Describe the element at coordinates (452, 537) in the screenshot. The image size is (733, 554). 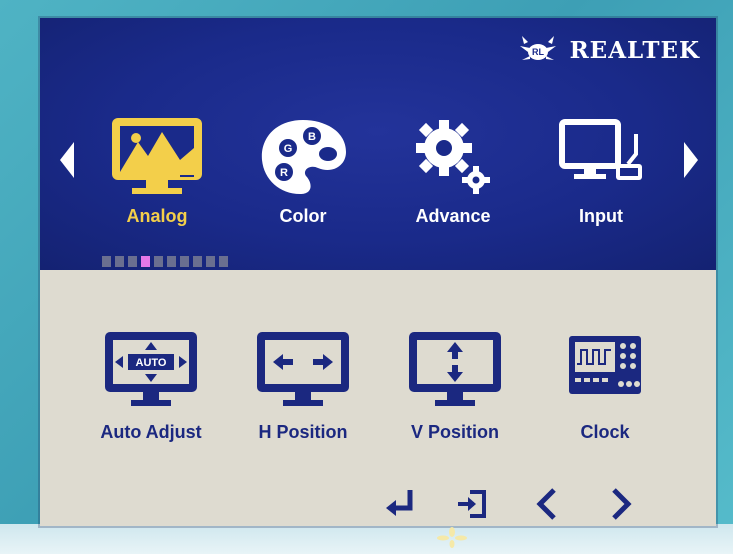
I see `power-led-icon` at that location.